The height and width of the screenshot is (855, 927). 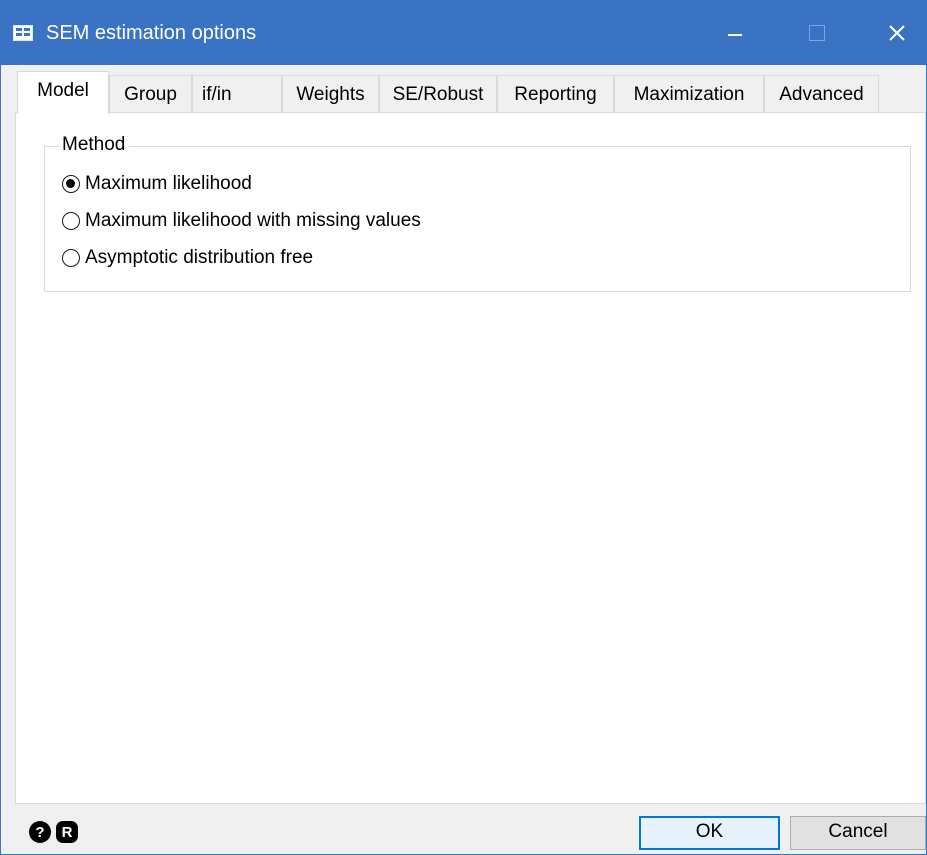 I want to click on window-title: SEM estimation options, so click(x=151, y=33).